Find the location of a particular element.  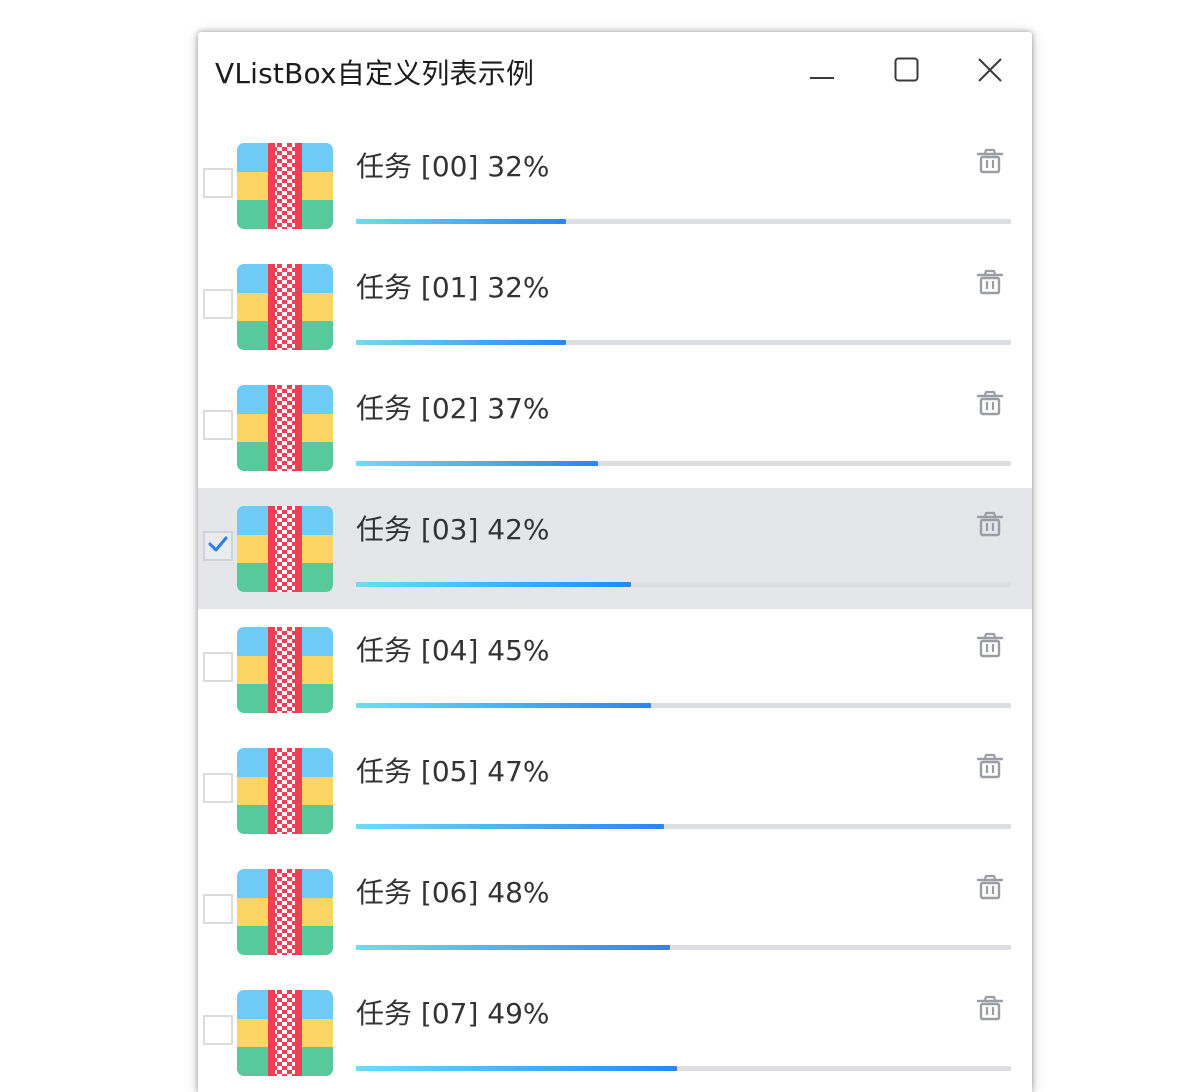

task-label: 任务 [05] 47% is located at coordinates (453, 771).